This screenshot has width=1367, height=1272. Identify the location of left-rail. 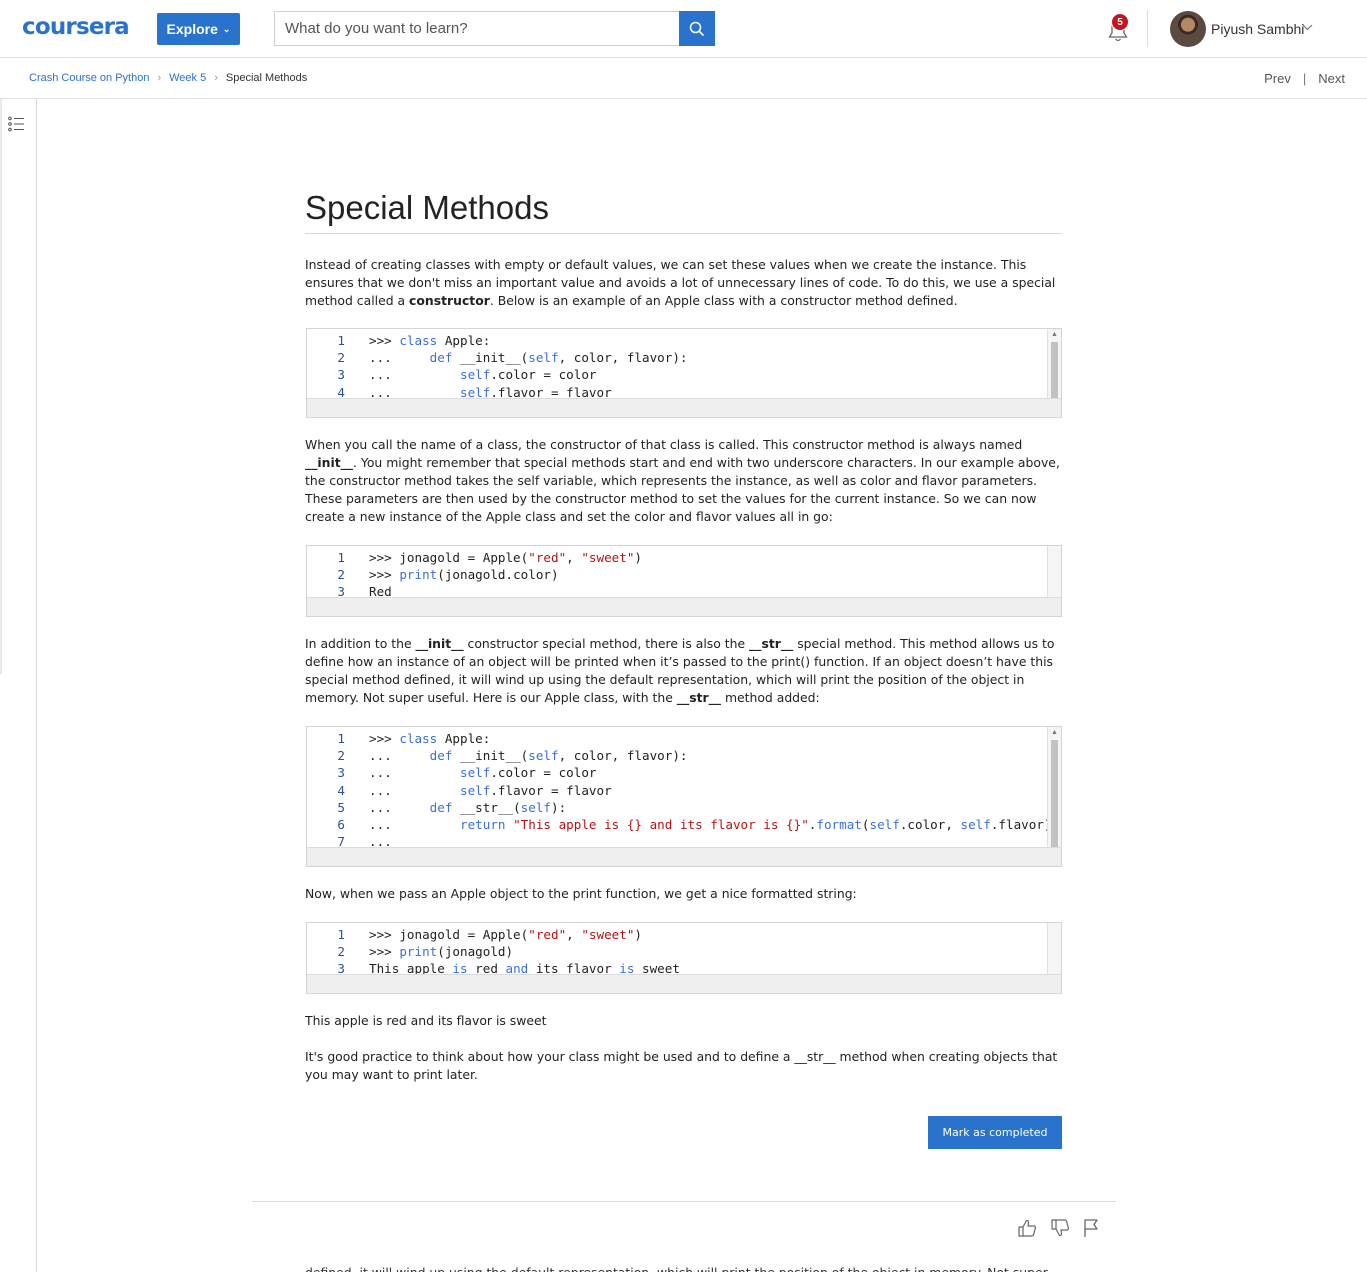
(18, 685).